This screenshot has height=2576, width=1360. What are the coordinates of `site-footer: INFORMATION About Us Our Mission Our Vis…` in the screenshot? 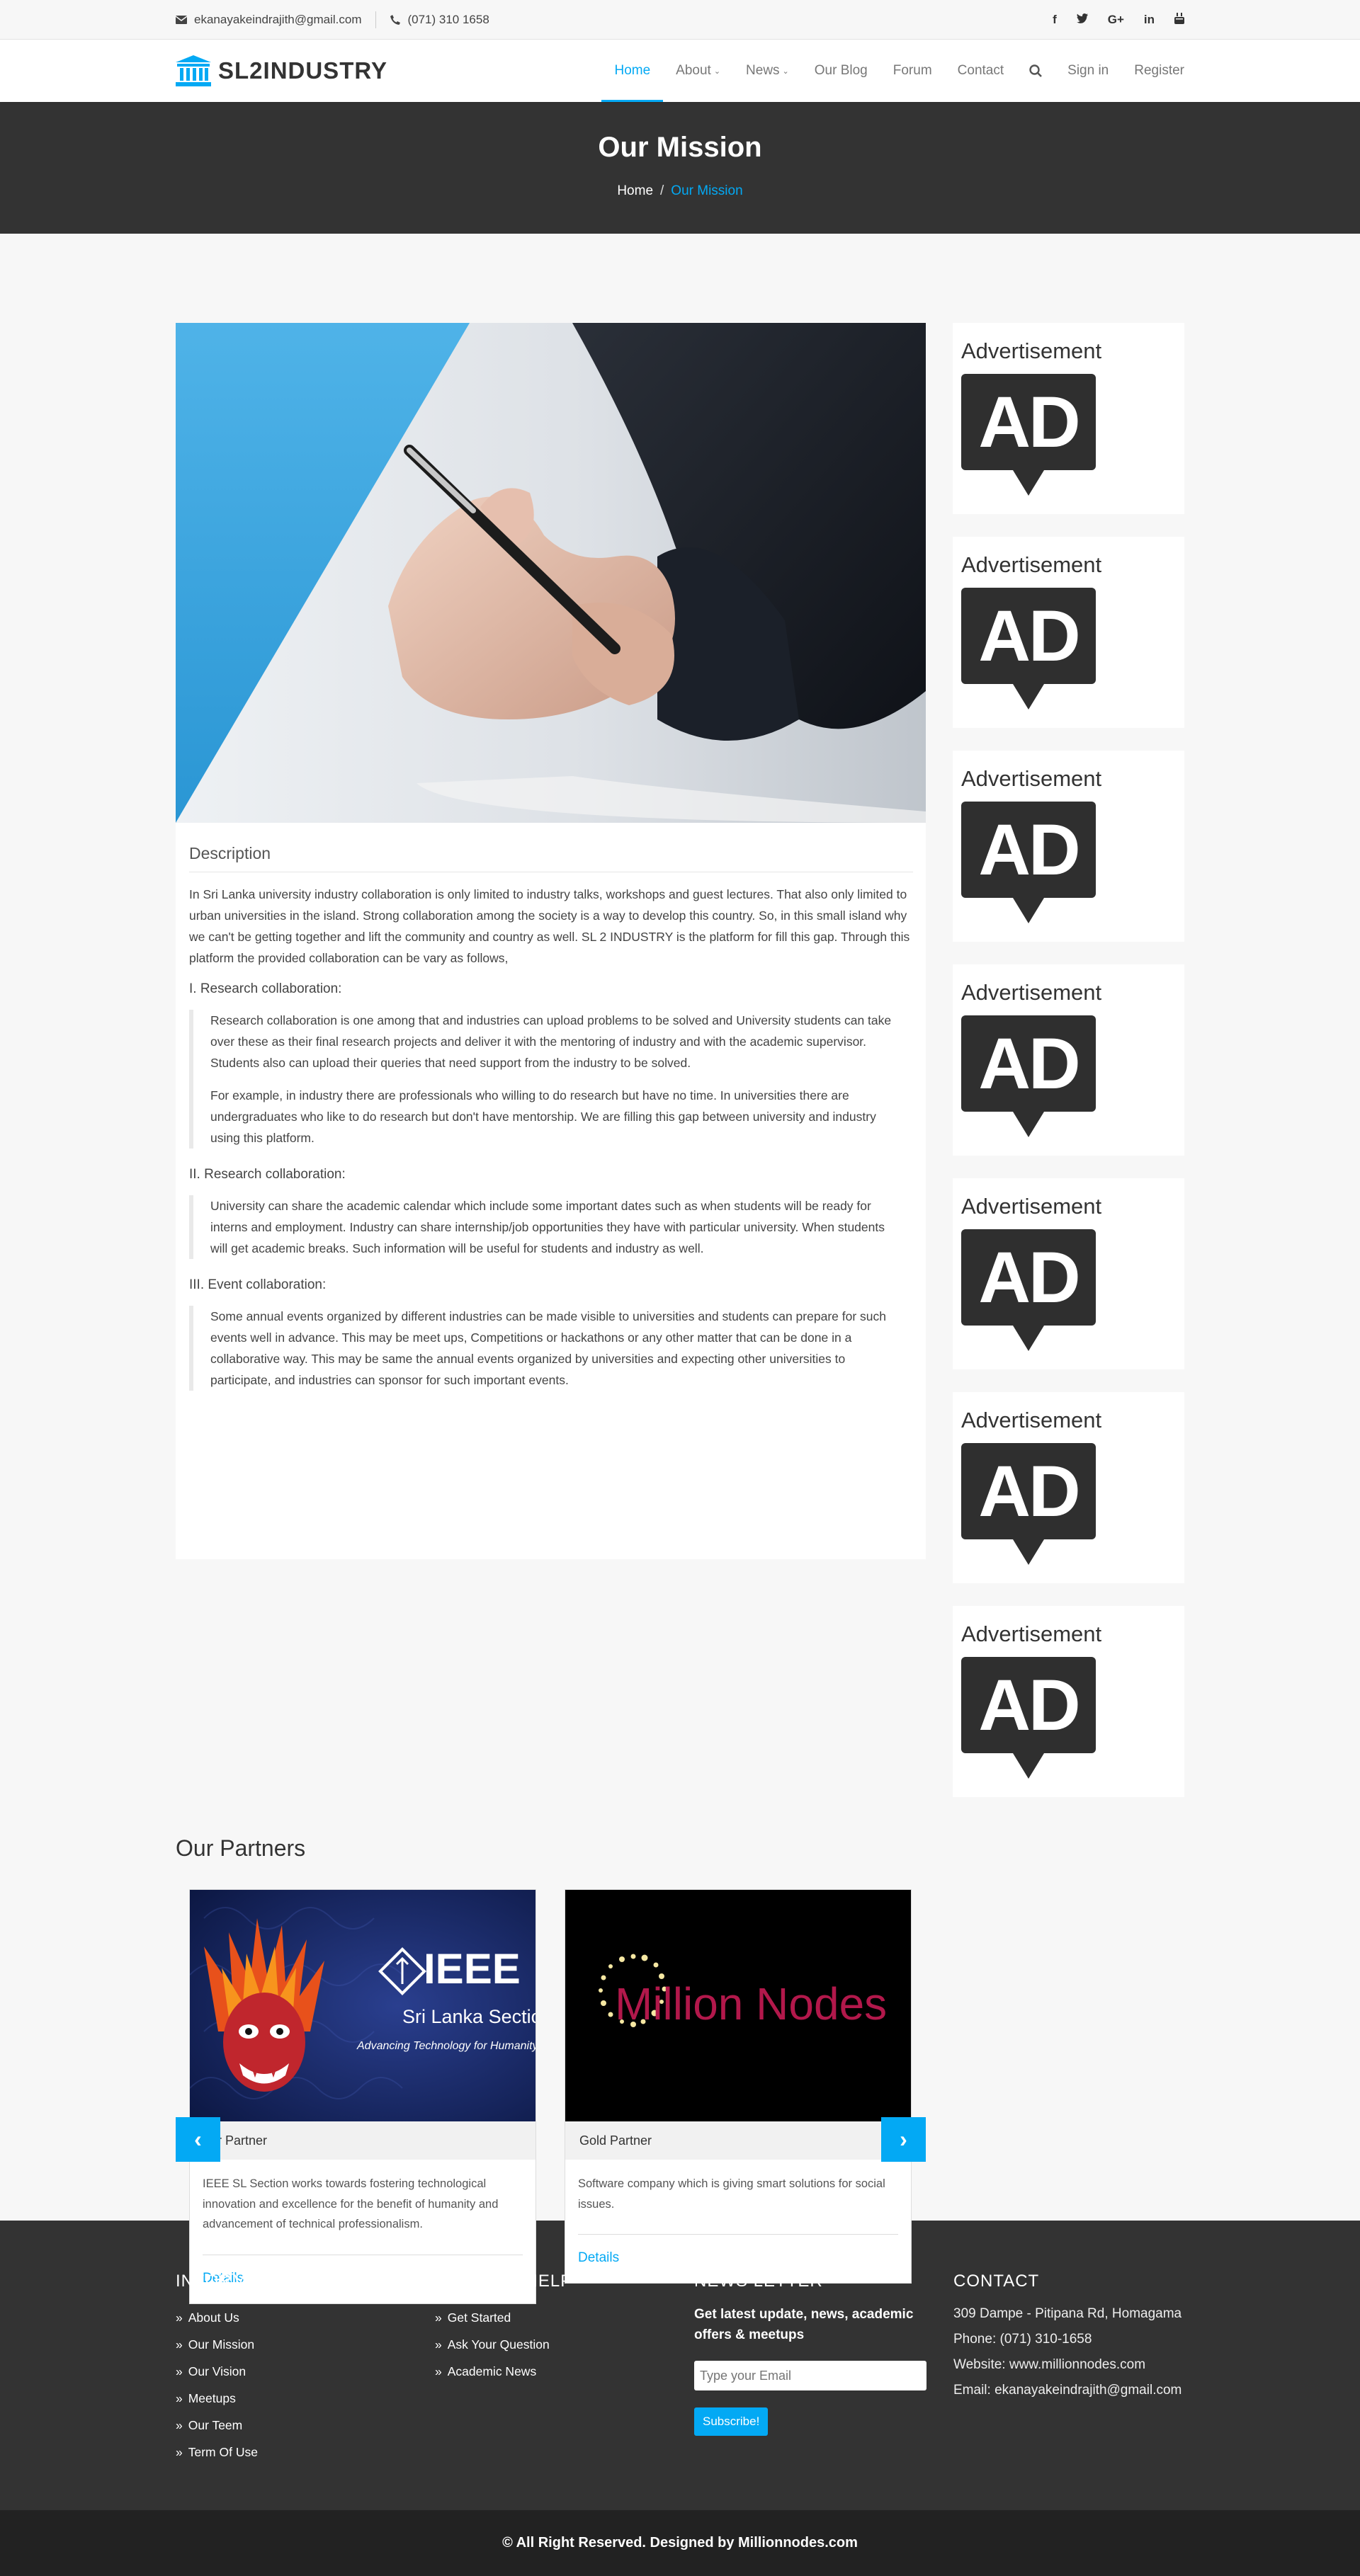 It's located at (680, 2365).